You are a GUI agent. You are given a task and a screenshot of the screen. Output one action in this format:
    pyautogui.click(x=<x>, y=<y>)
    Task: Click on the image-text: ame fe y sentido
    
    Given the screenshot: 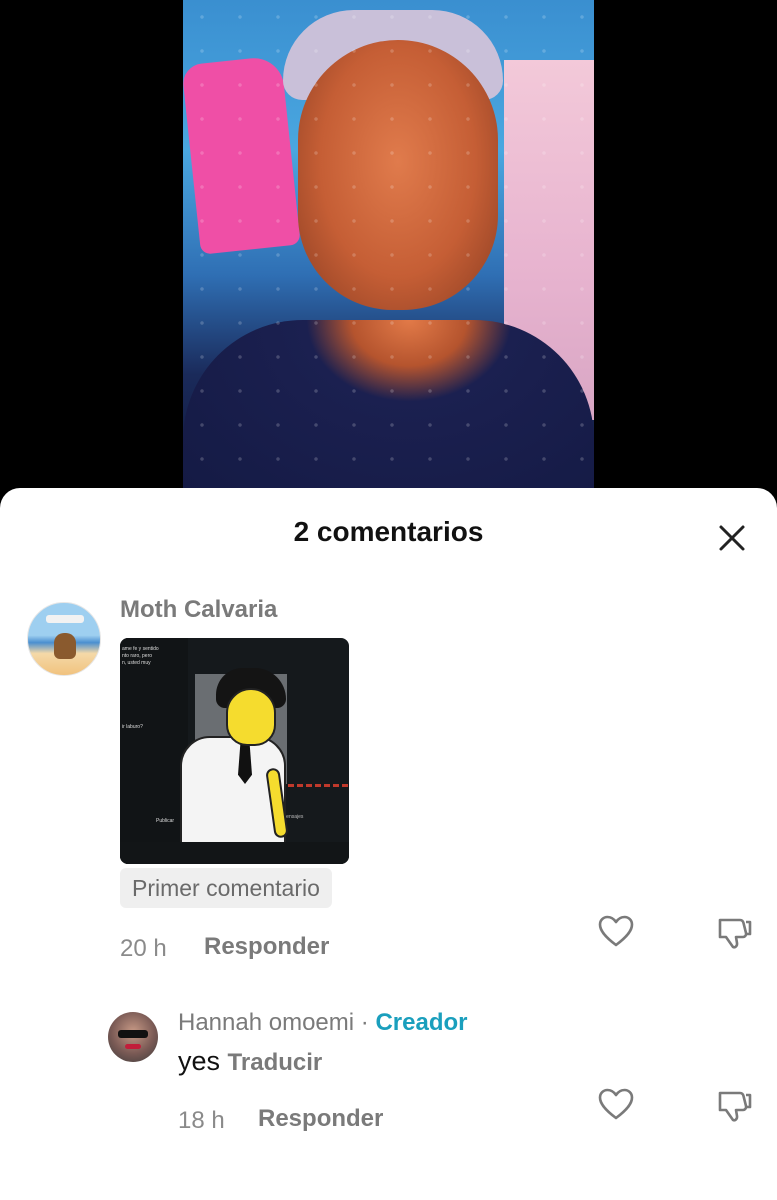 What is the action you would take?
    pyautogui.click(x=140, y=649)
    